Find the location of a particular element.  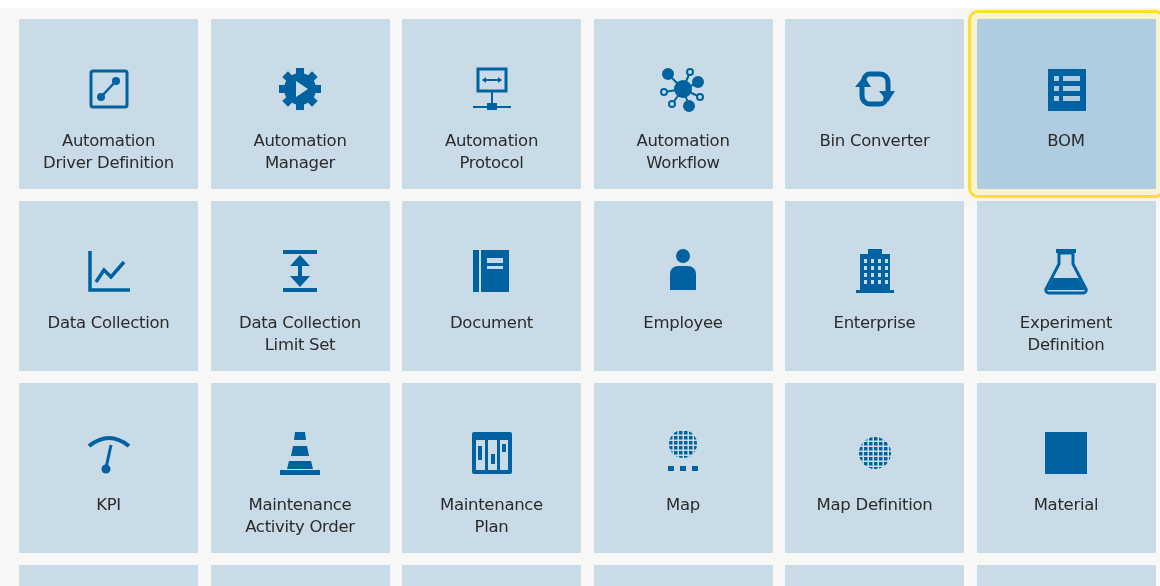

app-tile: Map Definition is located at coordinates (874, 468).